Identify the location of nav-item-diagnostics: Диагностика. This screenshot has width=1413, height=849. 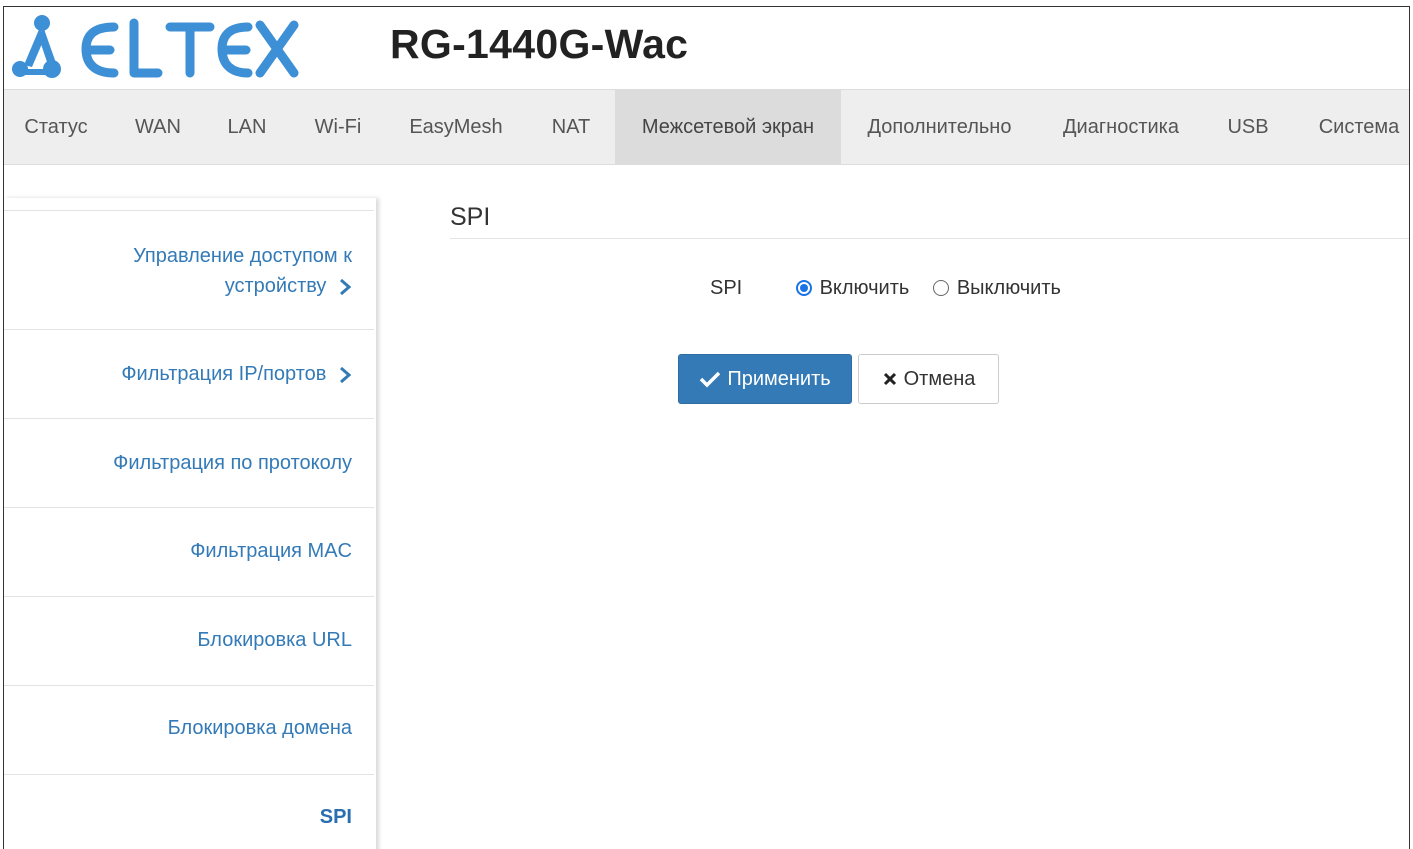
(1121, 127).